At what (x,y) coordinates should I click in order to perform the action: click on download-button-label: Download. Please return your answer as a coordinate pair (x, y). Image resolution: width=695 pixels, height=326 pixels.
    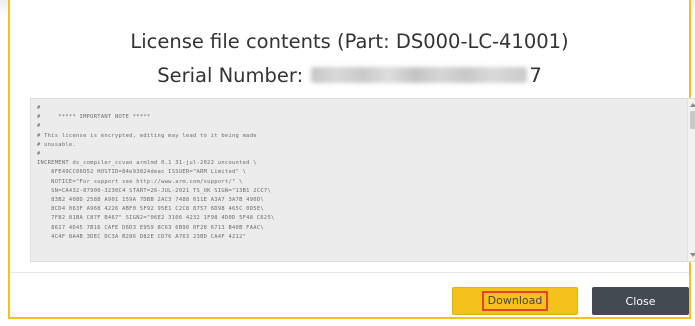
    Looking at the image, I should click on (515, 301).